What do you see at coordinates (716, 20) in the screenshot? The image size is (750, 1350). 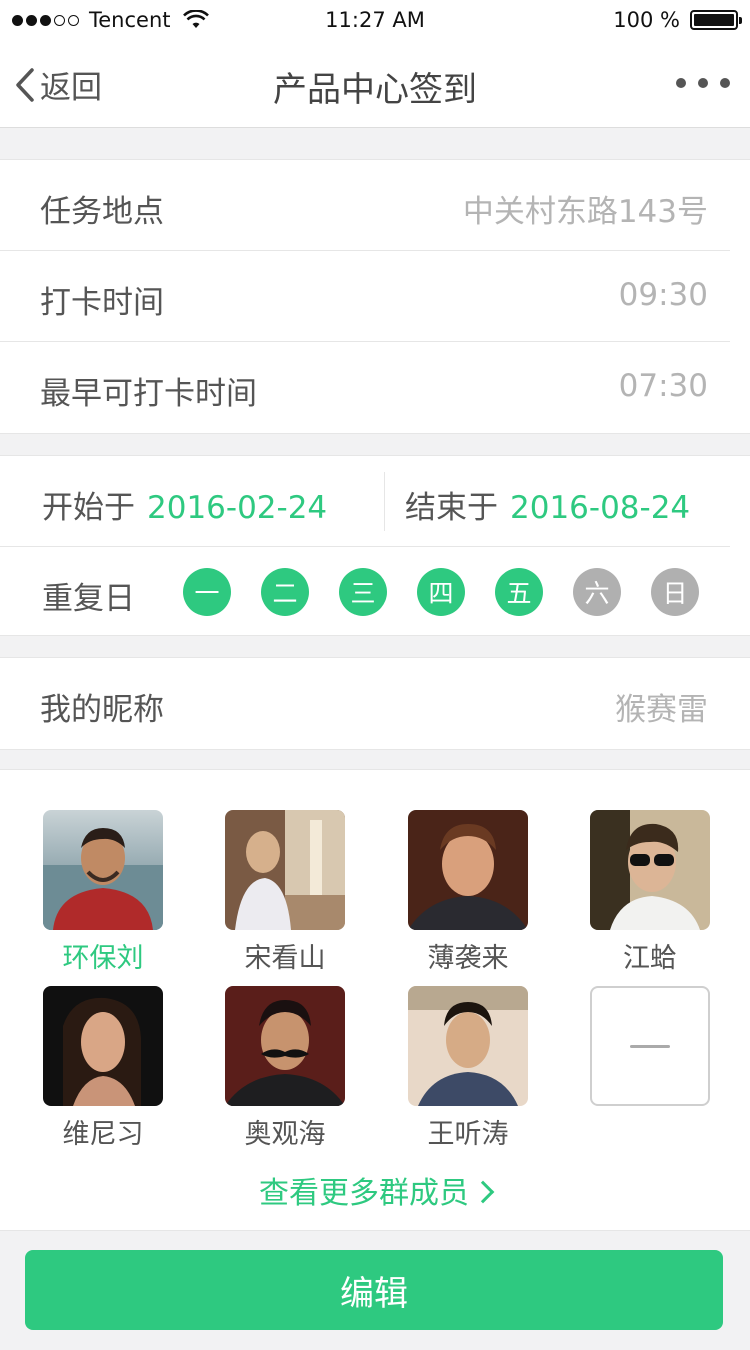 I see `battery-icon` at bounding box center [716, 20].